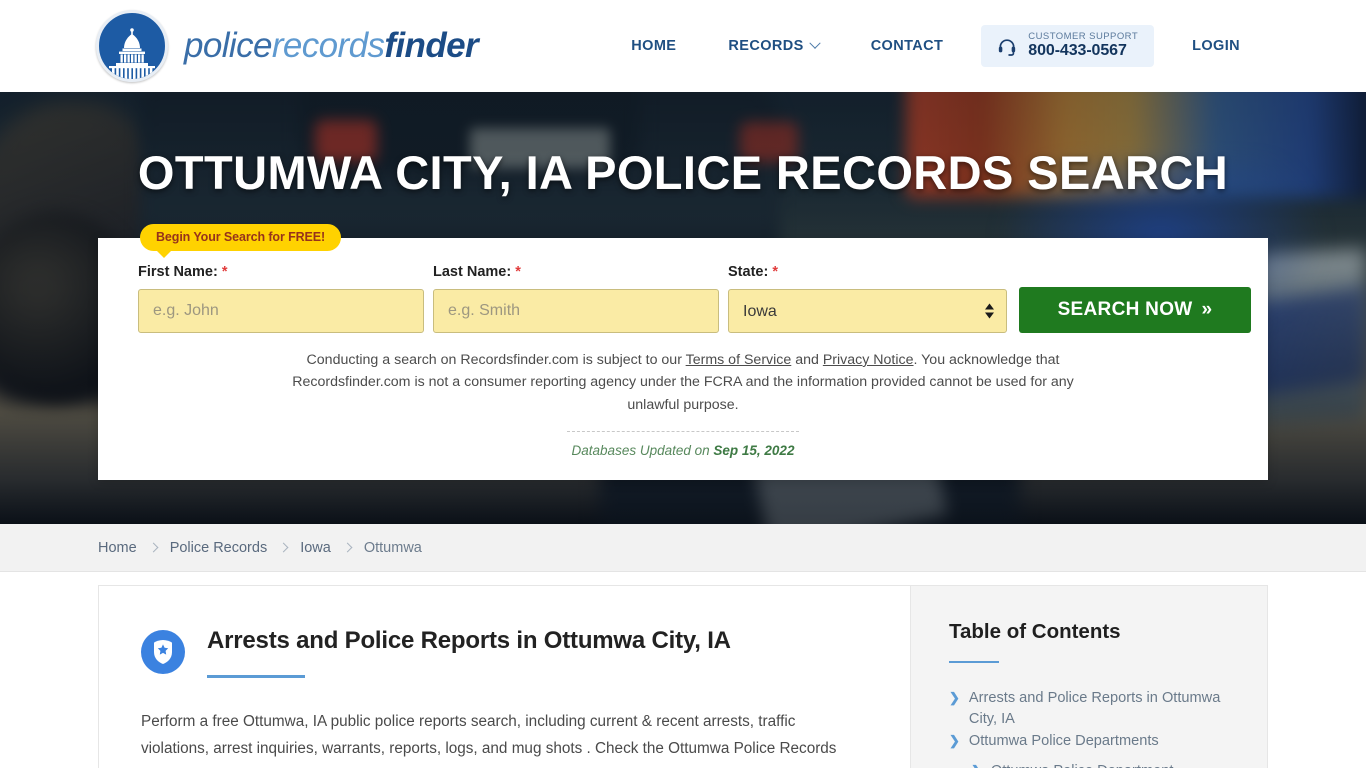 This screenshot has height=768, width=1366. What do you see at coordinates (281, 272) in the screenshot?
I see `first-name-label: First Name: *` at bounding box center [281, 272].